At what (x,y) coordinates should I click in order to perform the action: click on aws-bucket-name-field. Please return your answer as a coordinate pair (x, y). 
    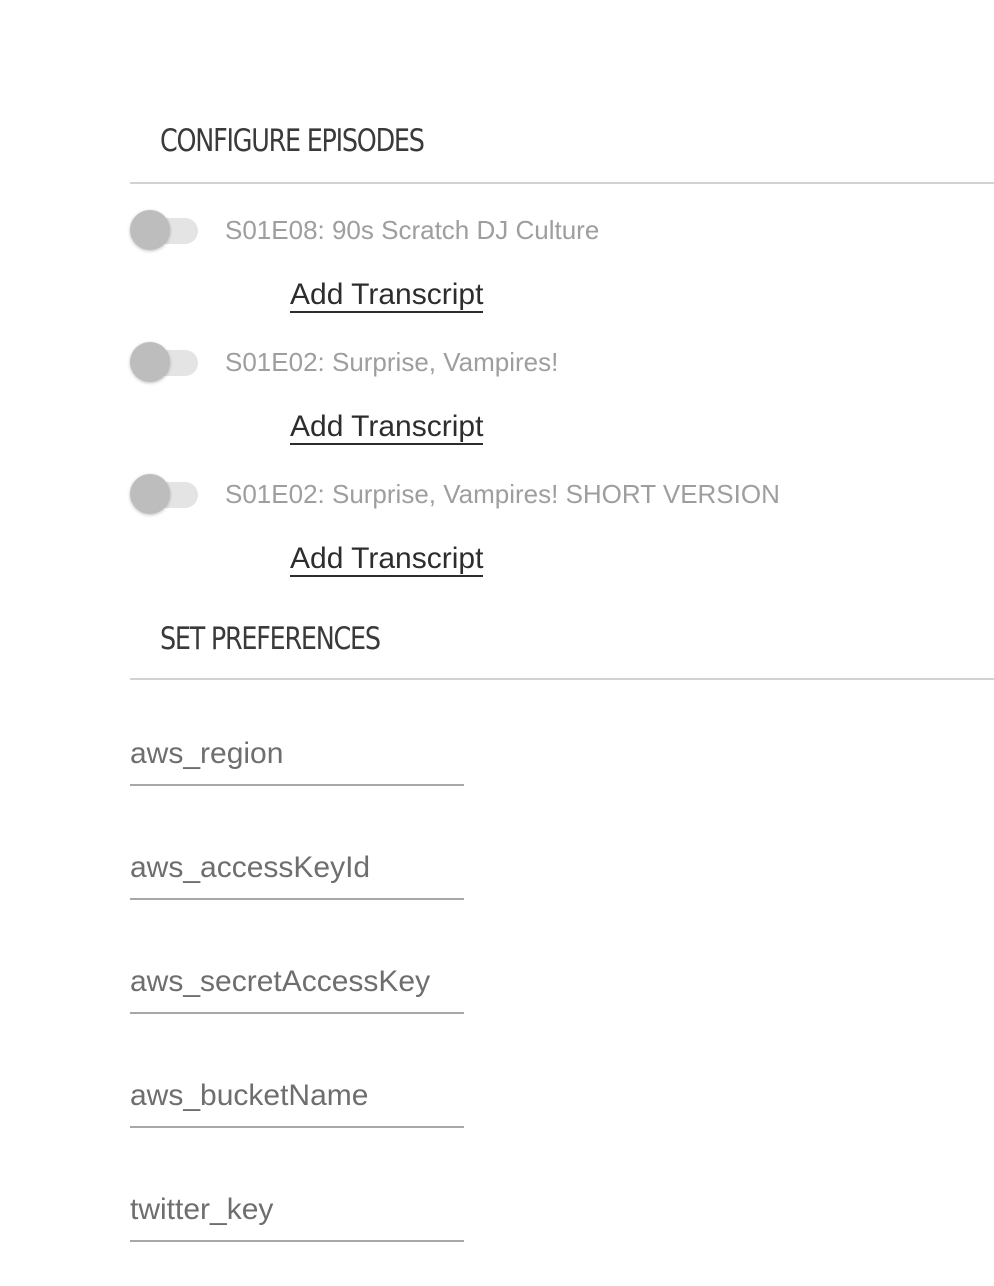
    Looking at the image, I should click on (297, 1097).